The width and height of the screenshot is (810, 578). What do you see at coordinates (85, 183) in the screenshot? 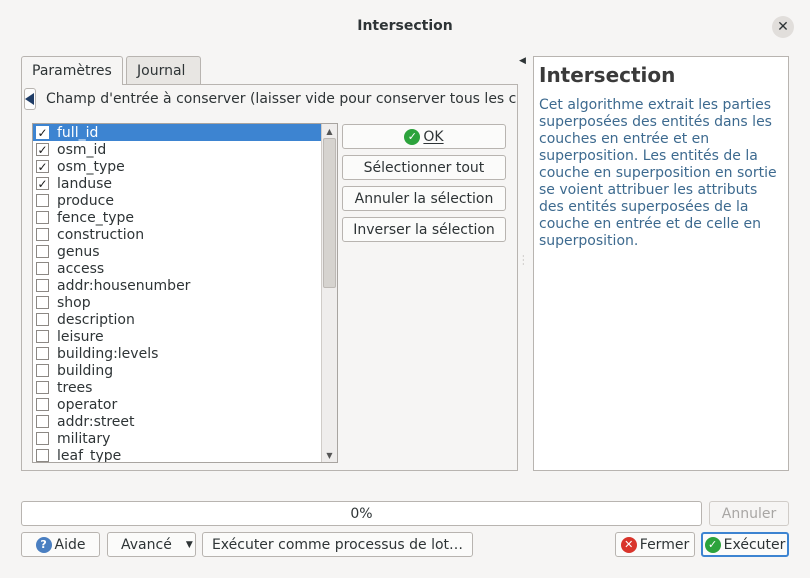
I see `field-name: landuse` at bounding box center [85, 183].